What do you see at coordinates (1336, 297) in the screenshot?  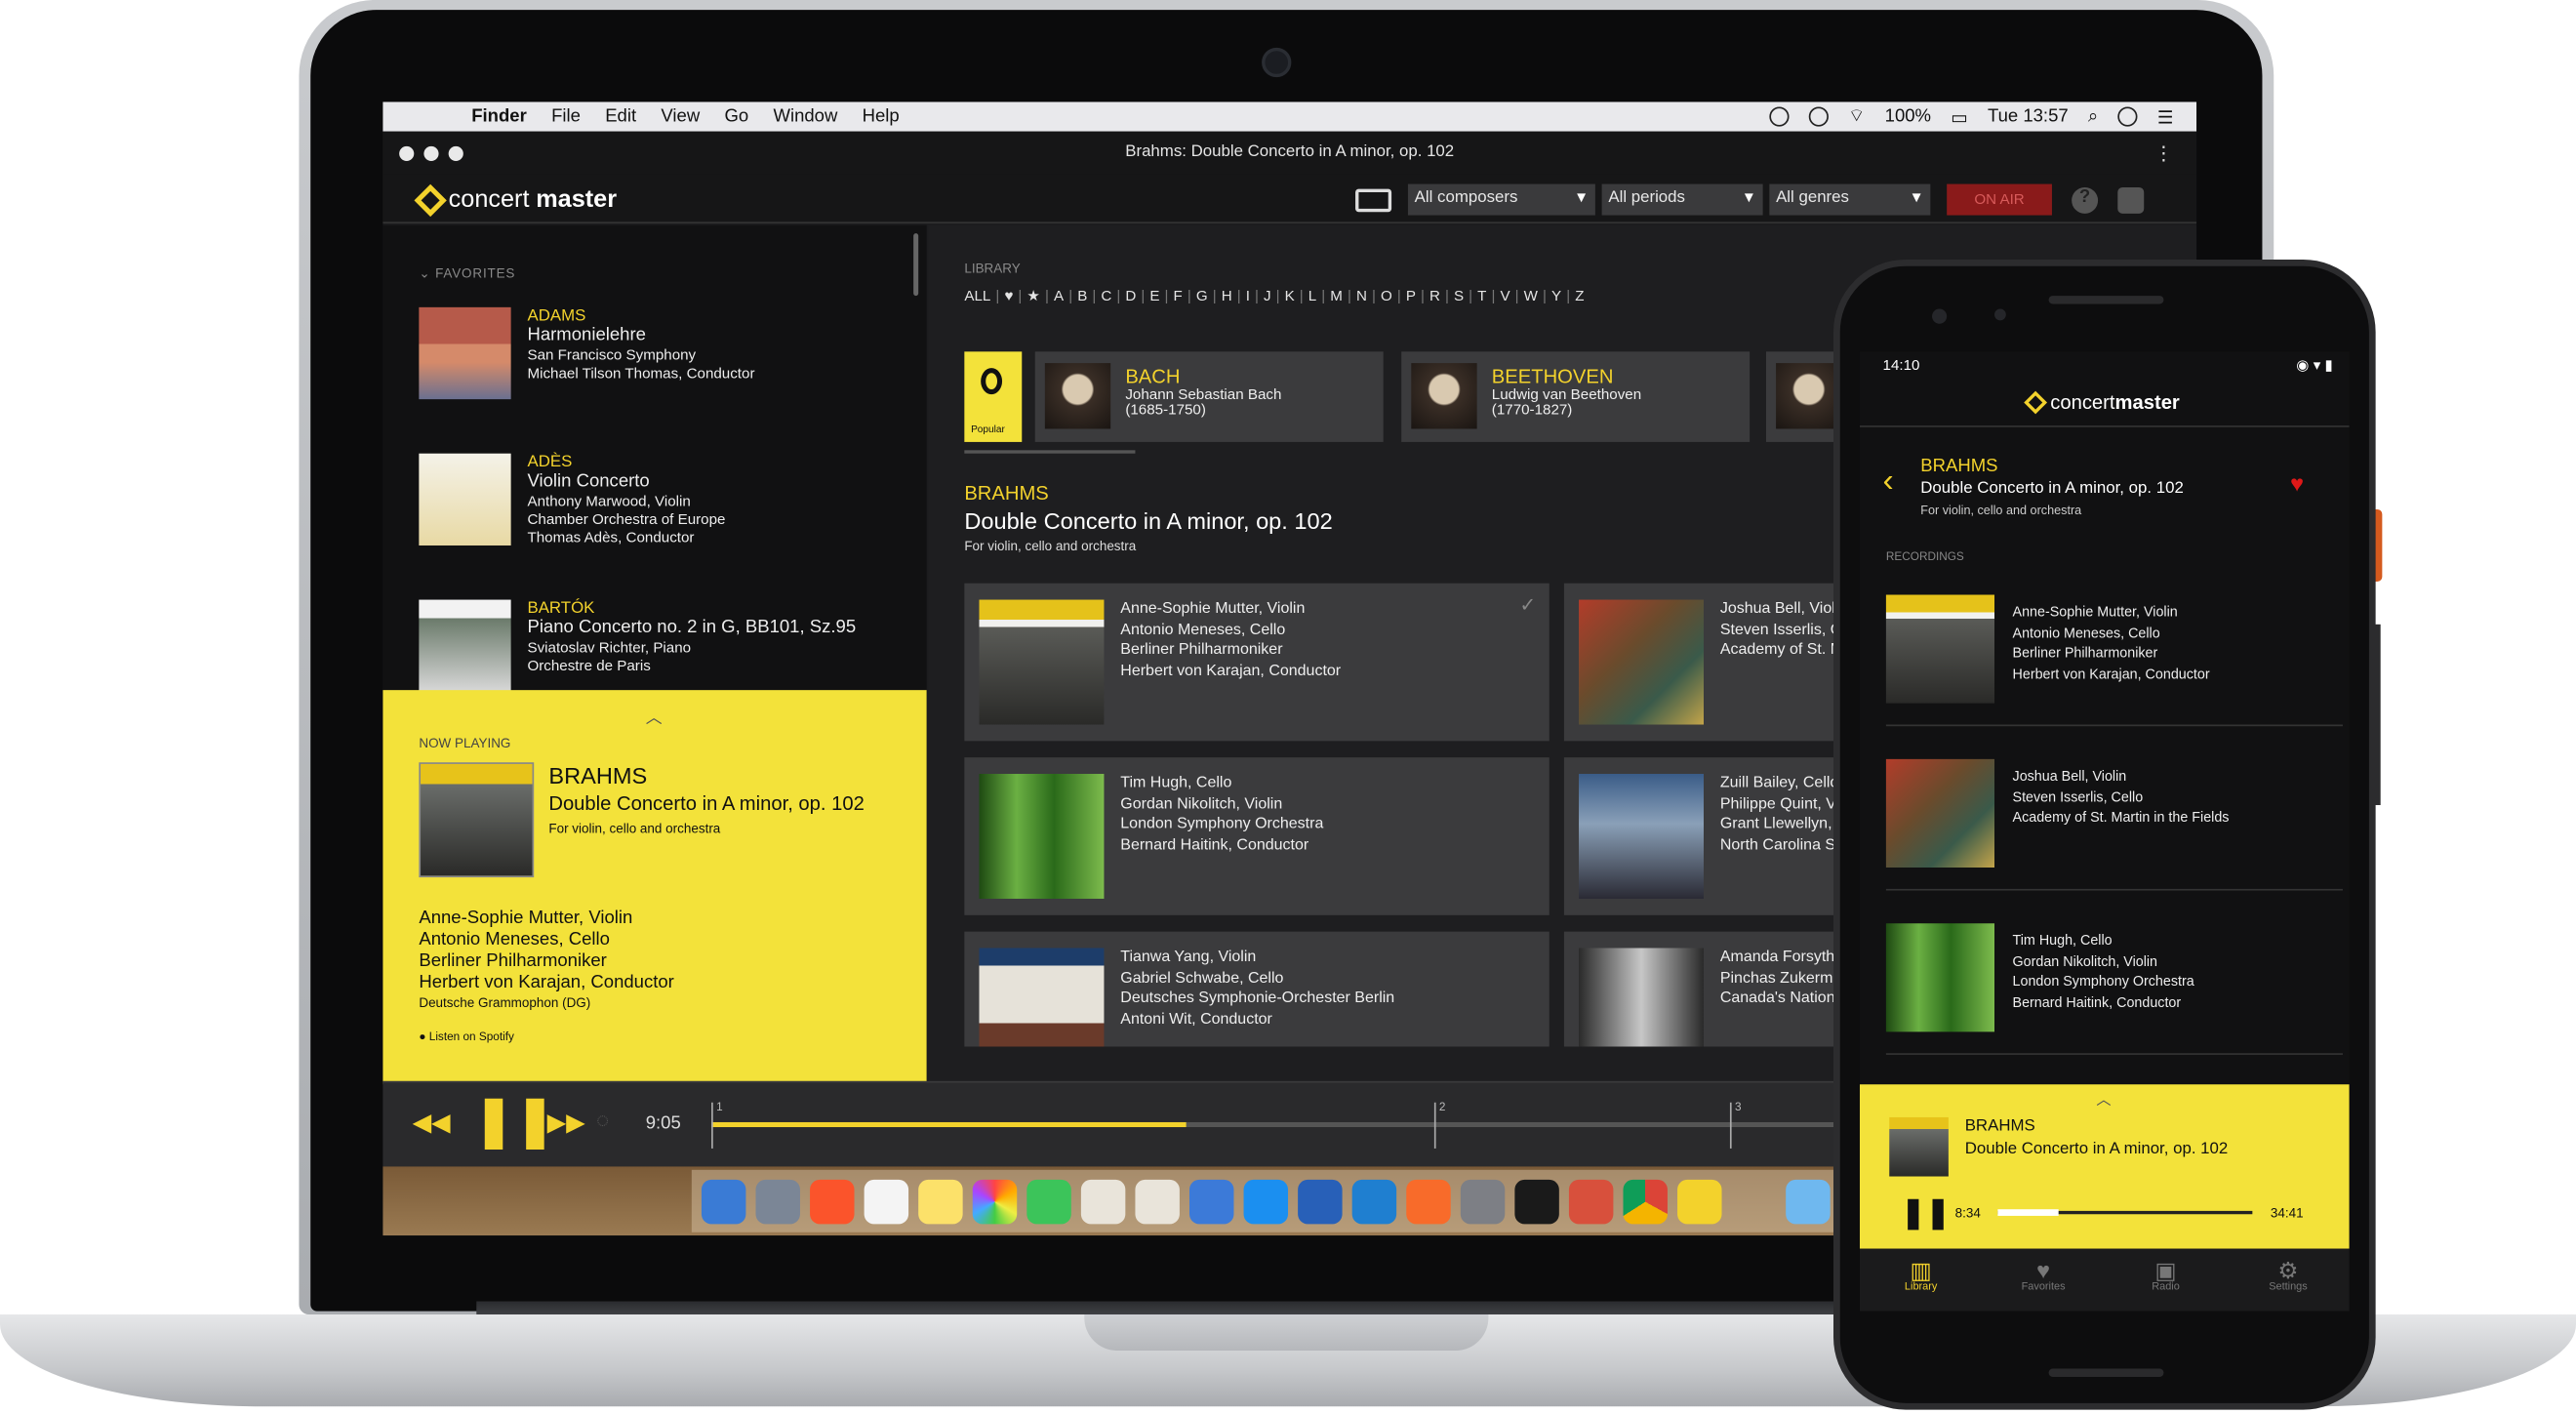 I see `alphabet-letter: M` at bounding box center [1336, 297].